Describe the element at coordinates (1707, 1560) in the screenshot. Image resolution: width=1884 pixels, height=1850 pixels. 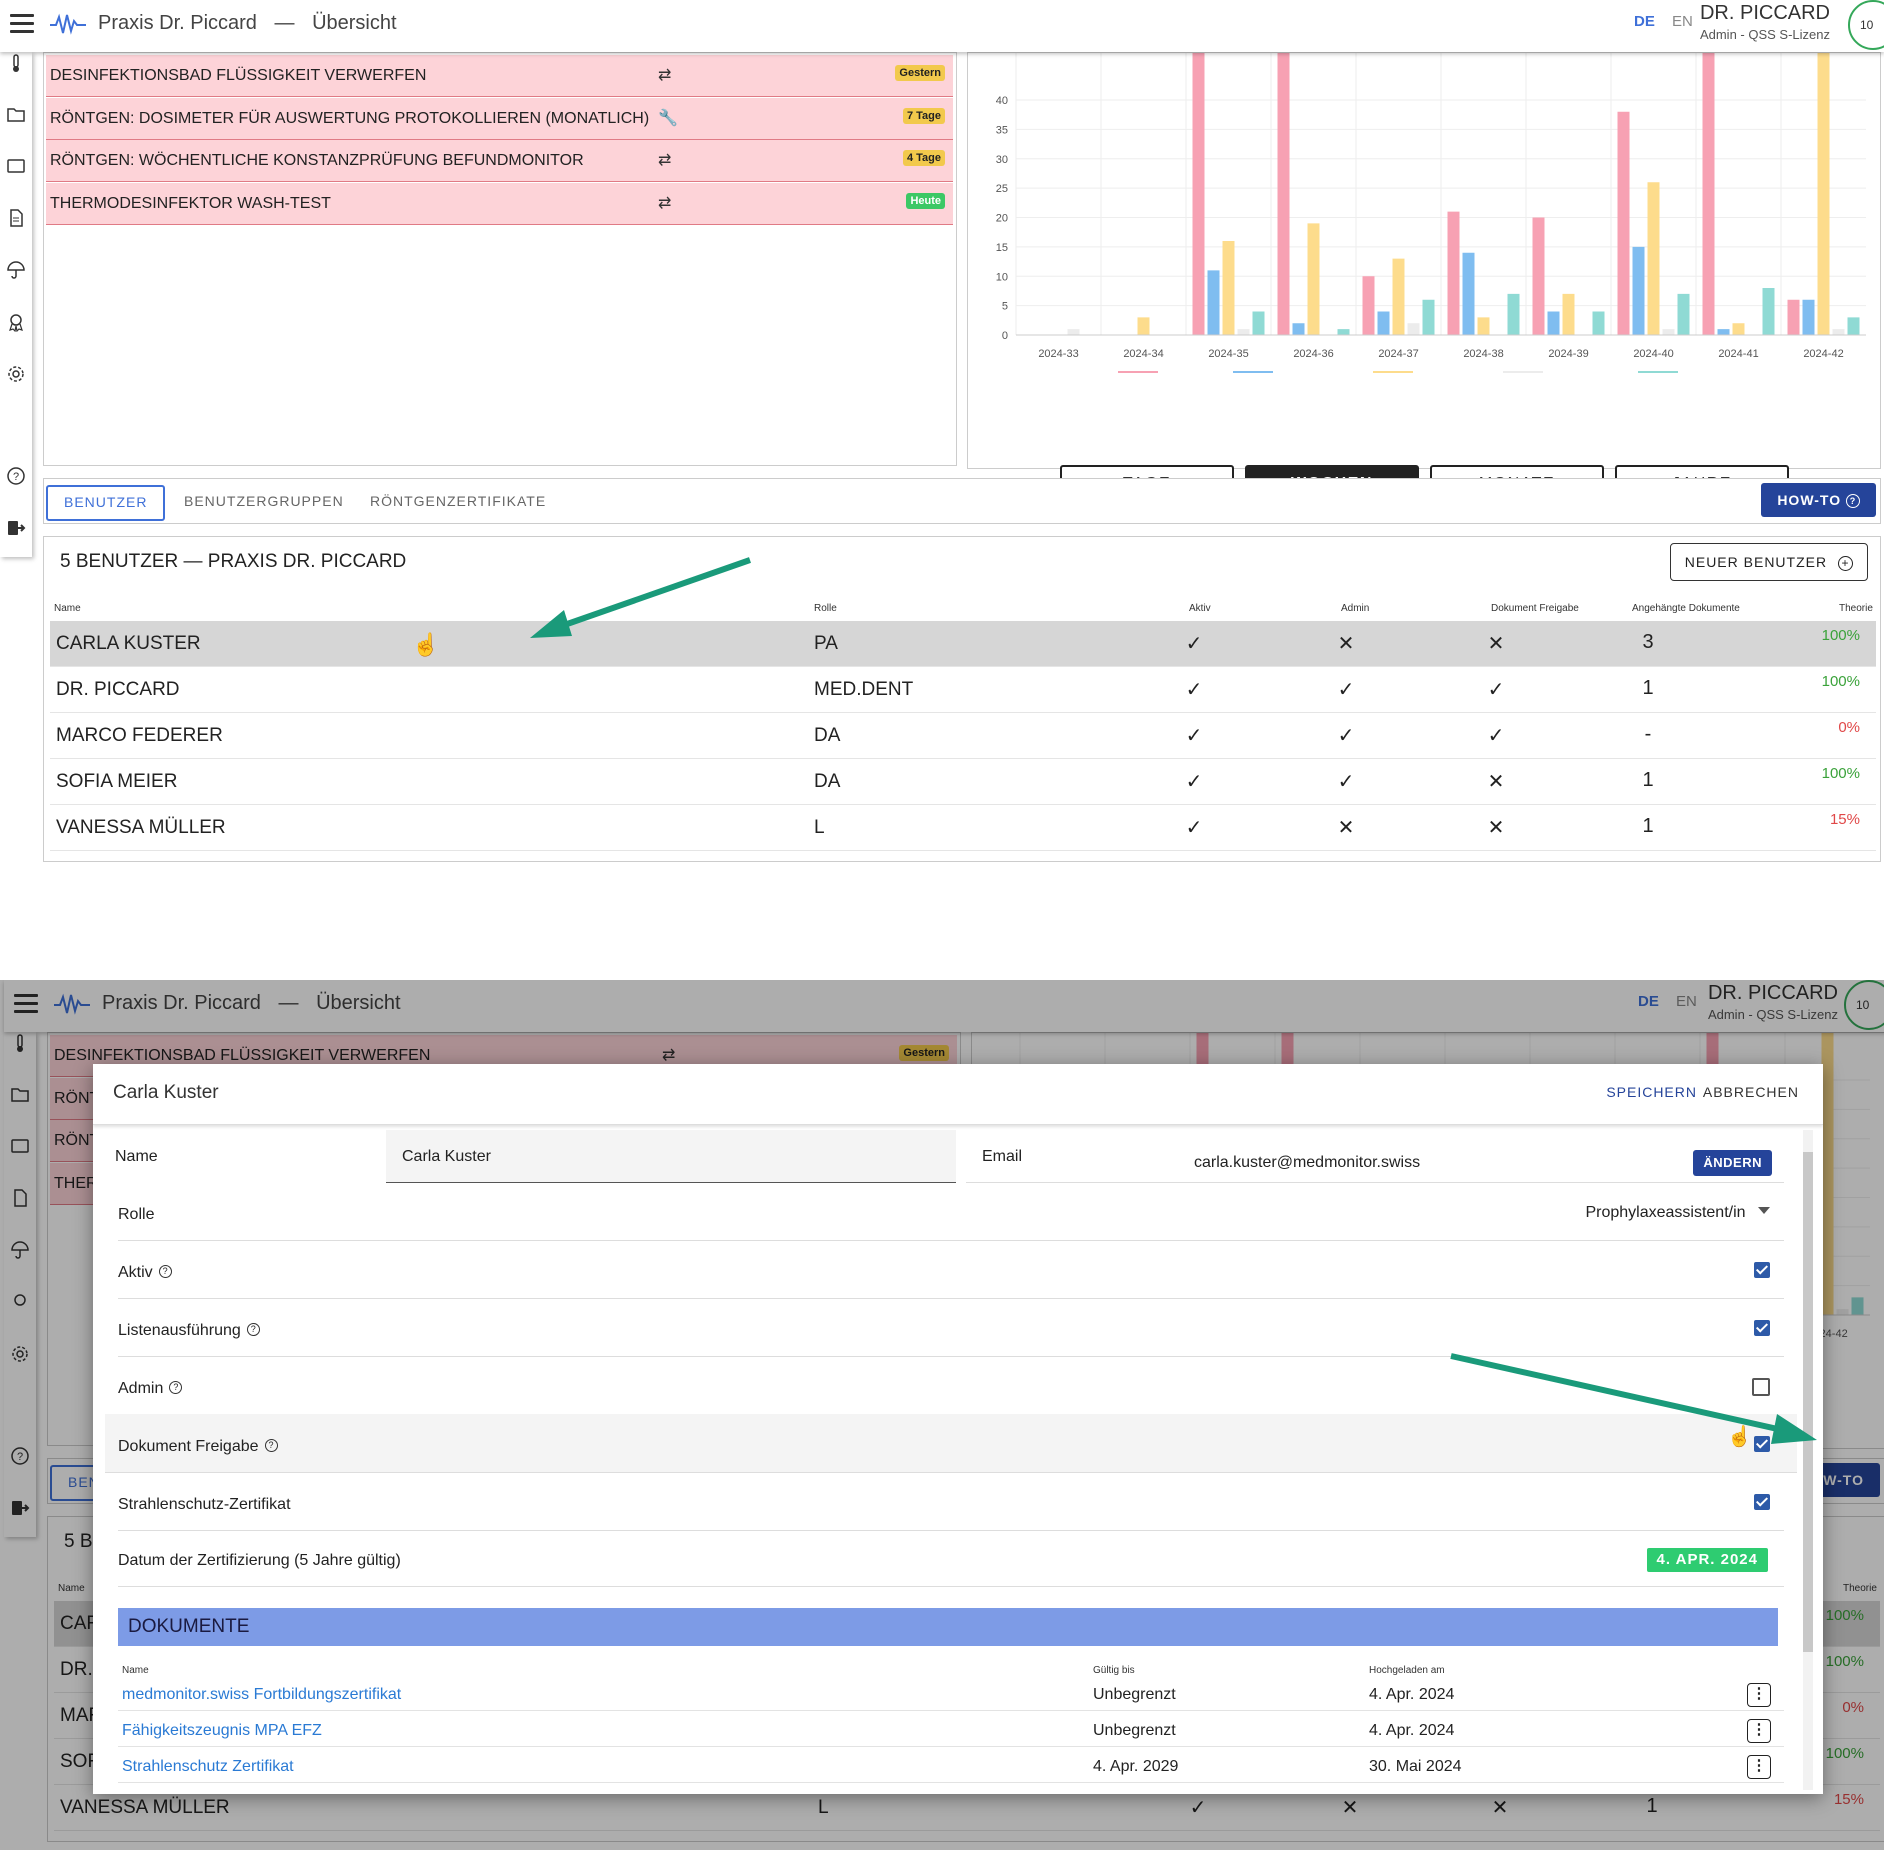
I see `cert-date-button: 4. APR. 2024` at that location.